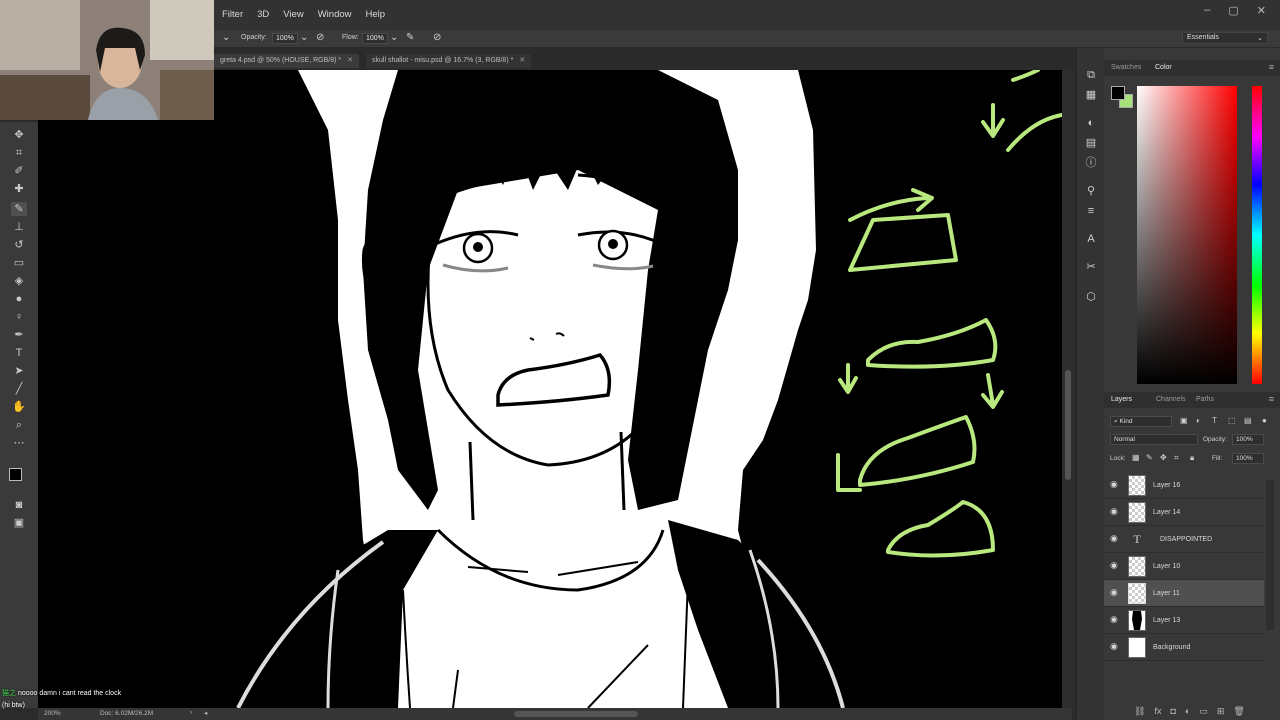  Describe the element at coordinates (1091, 211) in the screenshot. I see `brush-presets-icon: ≡` at that location.